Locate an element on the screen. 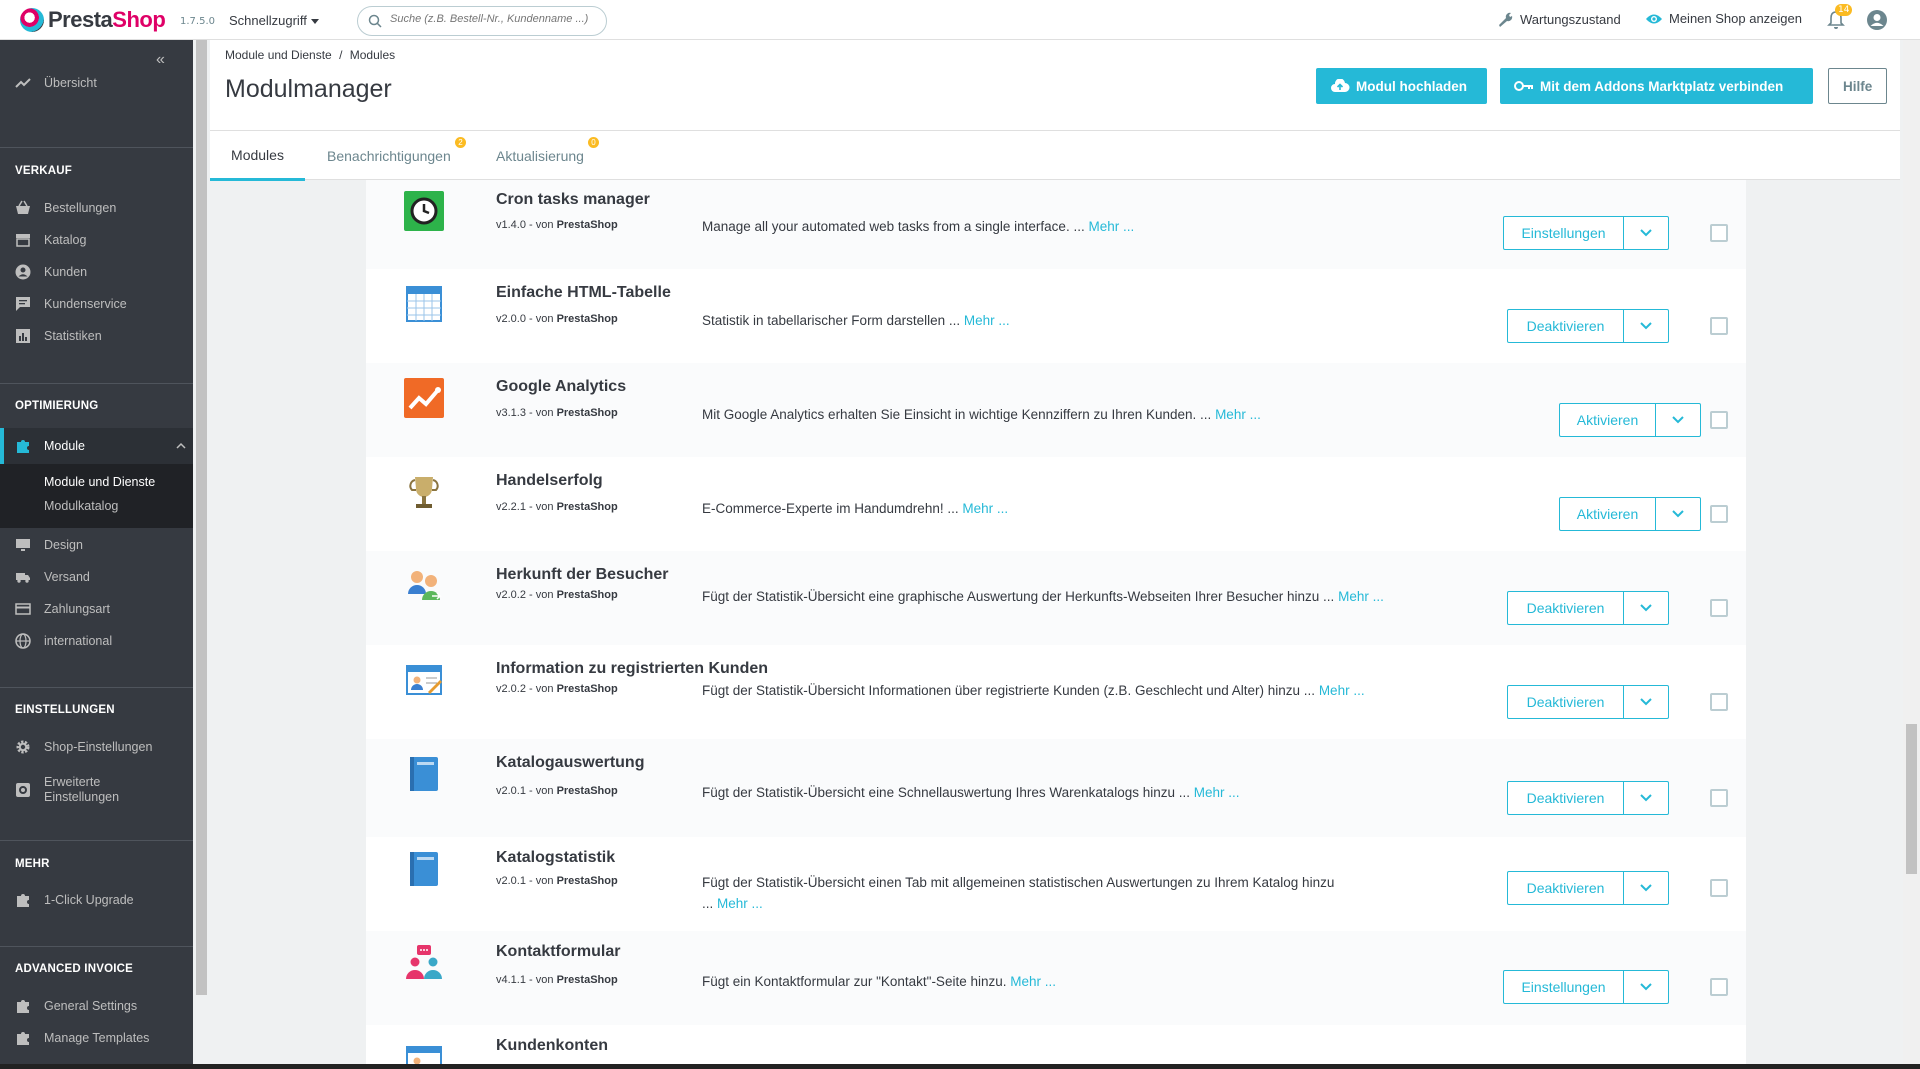 Image resolution: width=1920 pixels, height=1069 pixels. user-avatar-icon is located at coordinates (1877, 20).